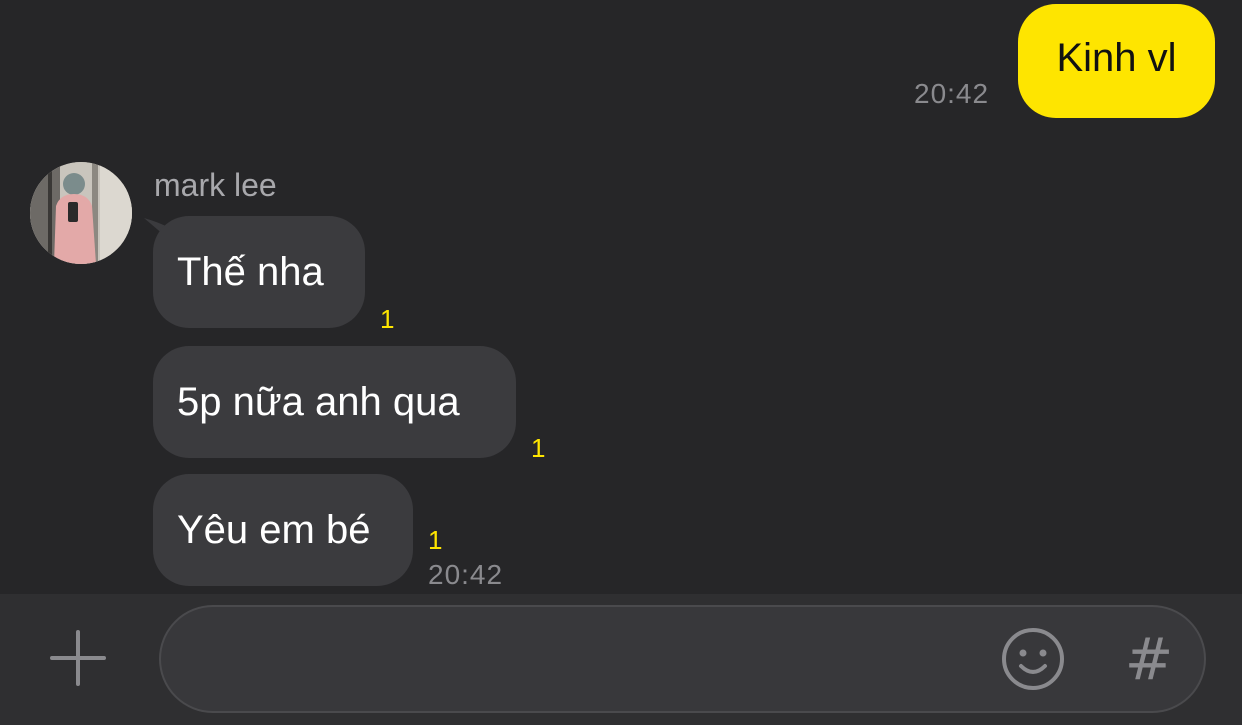 The image size is (1242, 725). Describe the element at coordinates (250, 271) in the screenshot. I see `incoming-message-text: Thế nha` at that location.